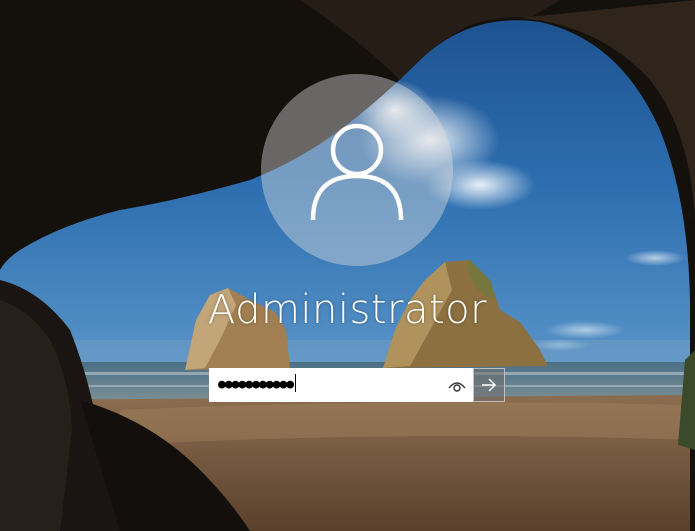  Describe the element at coordinates (341, 385) in the screenshot. I see `password-field: ●●●●●●●●●●●` at that location.